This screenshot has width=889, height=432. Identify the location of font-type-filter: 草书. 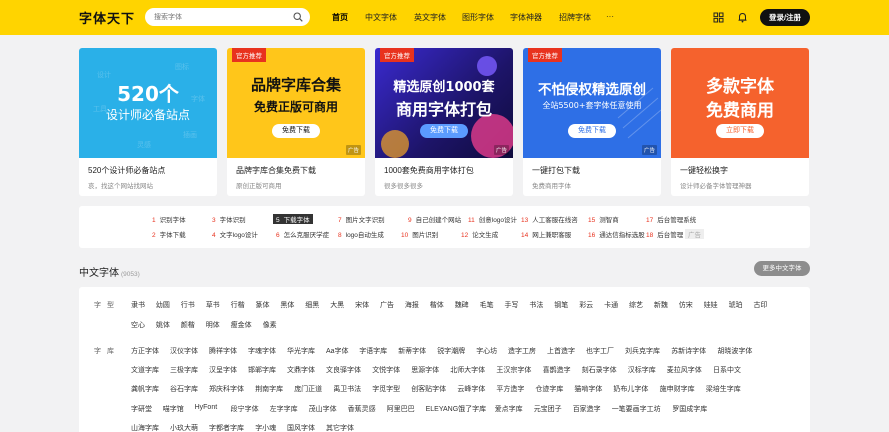
(213, 305).